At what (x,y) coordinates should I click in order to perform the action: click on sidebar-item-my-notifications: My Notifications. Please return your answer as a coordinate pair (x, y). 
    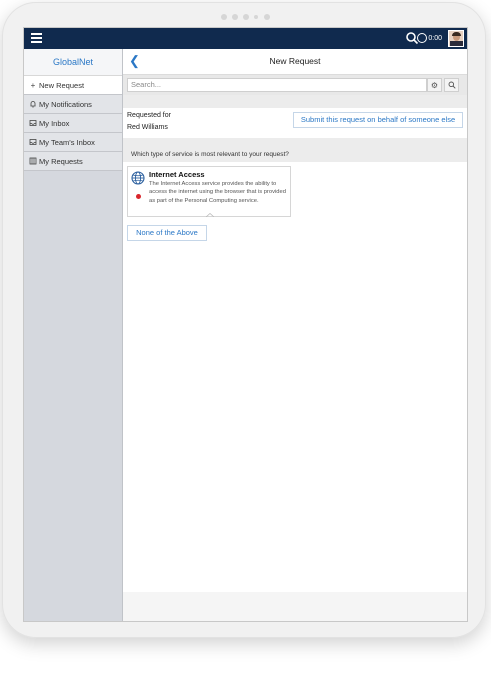
    Looking at the image, I should click on (73, 104).